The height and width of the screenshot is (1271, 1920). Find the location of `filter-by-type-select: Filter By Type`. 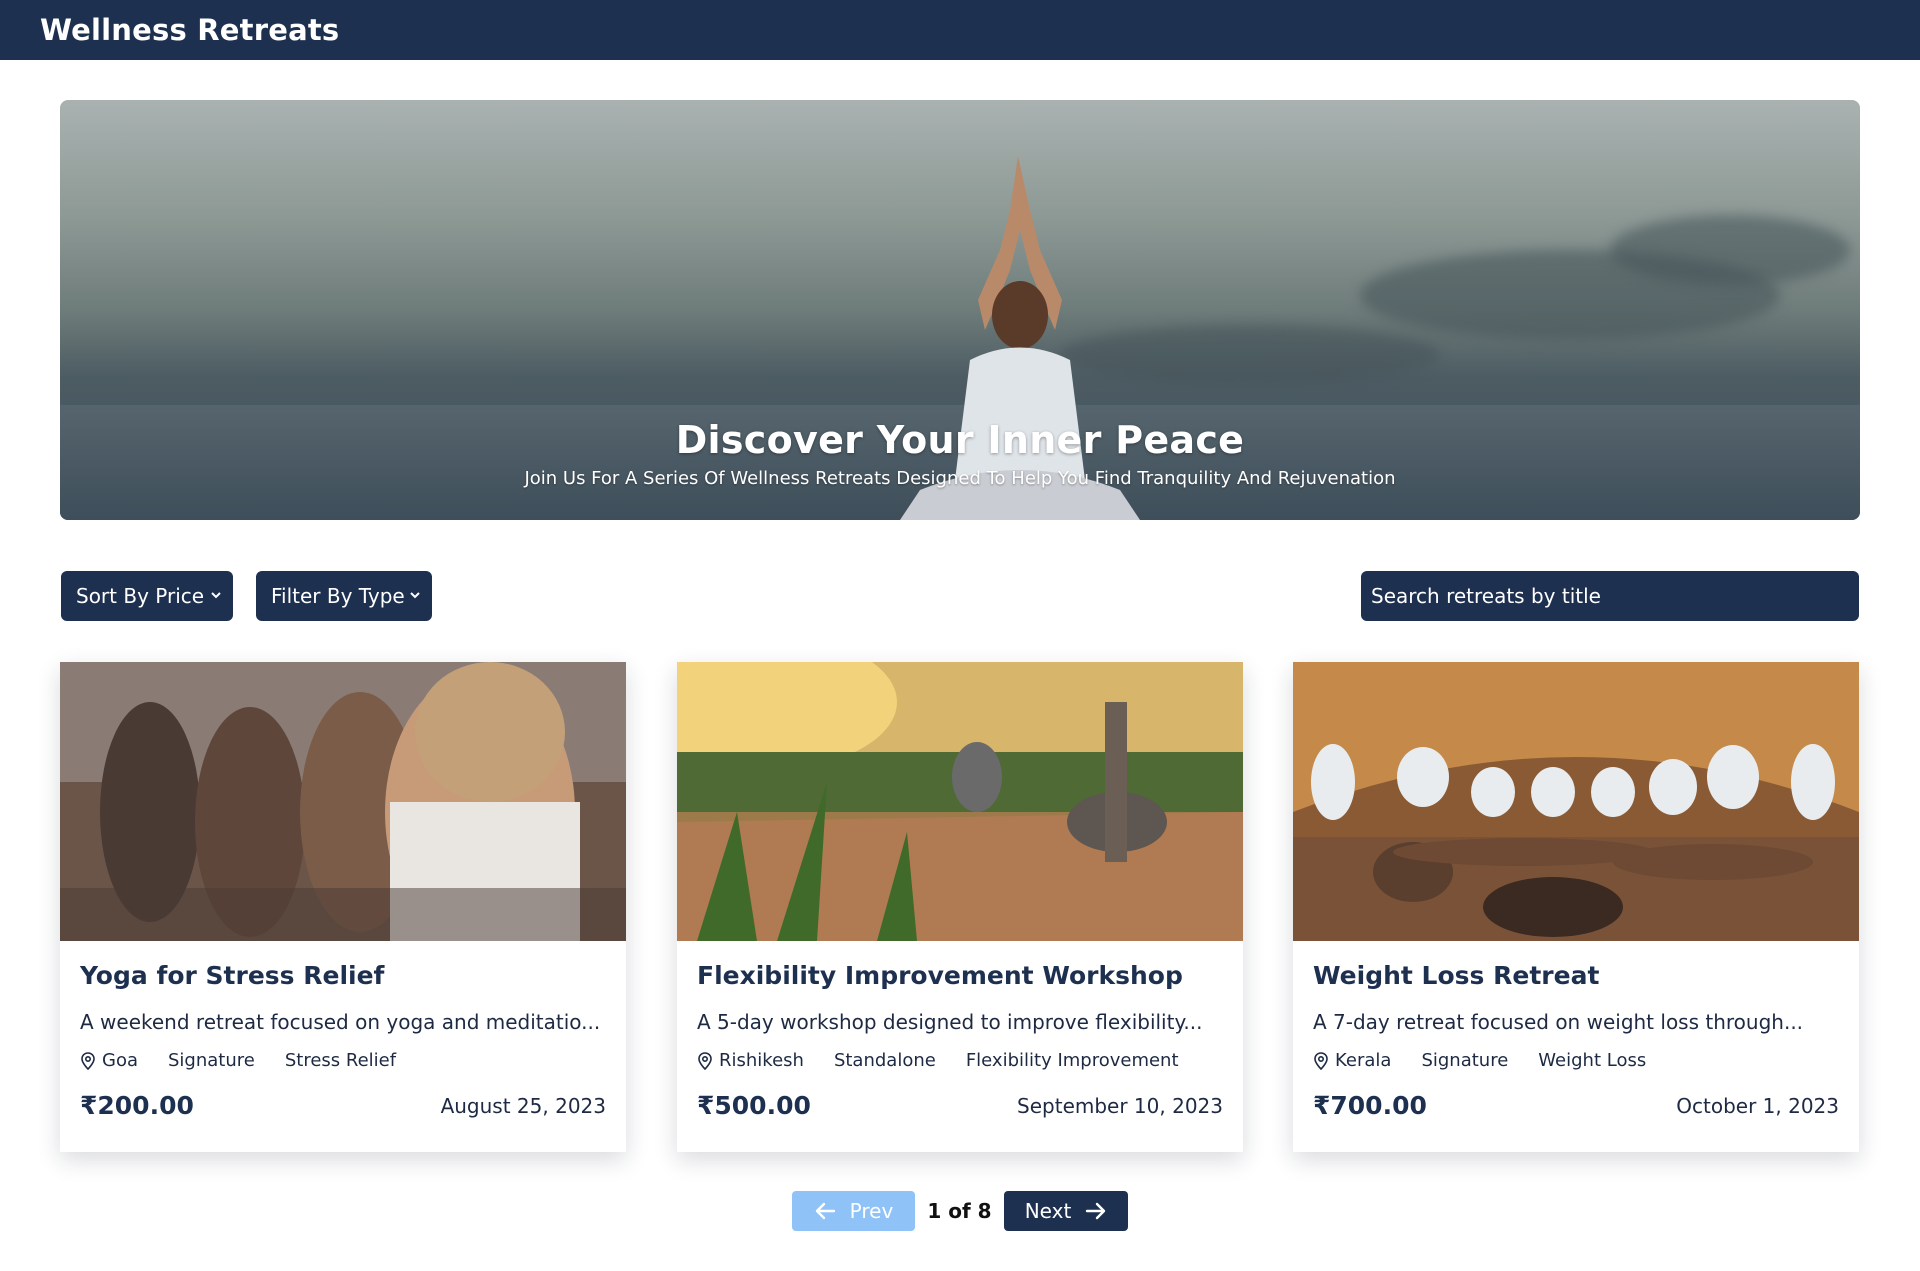

filter-by-type-select: Filter By Type is located at coordinates (344, 596).